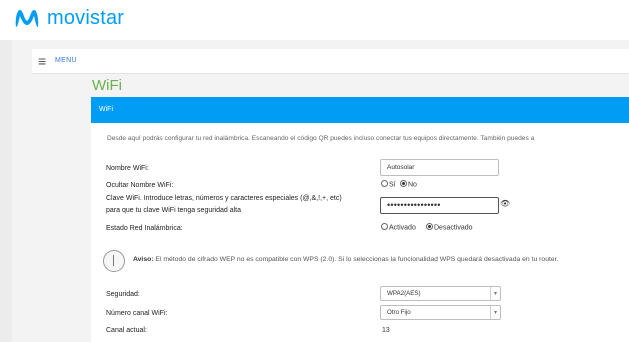  I want to click on current-channel-value: 13, so click(386, 330).